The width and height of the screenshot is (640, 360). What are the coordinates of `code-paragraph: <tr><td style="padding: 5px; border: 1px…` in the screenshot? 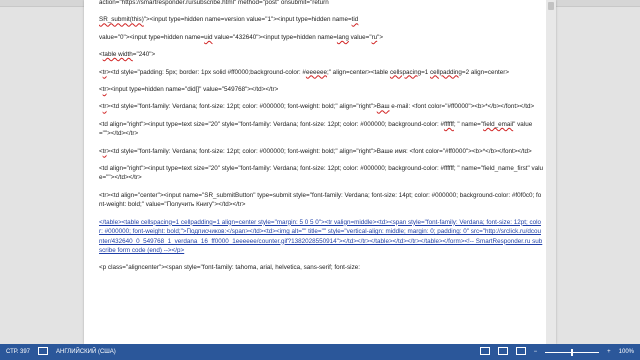 It's located at (321, 72).